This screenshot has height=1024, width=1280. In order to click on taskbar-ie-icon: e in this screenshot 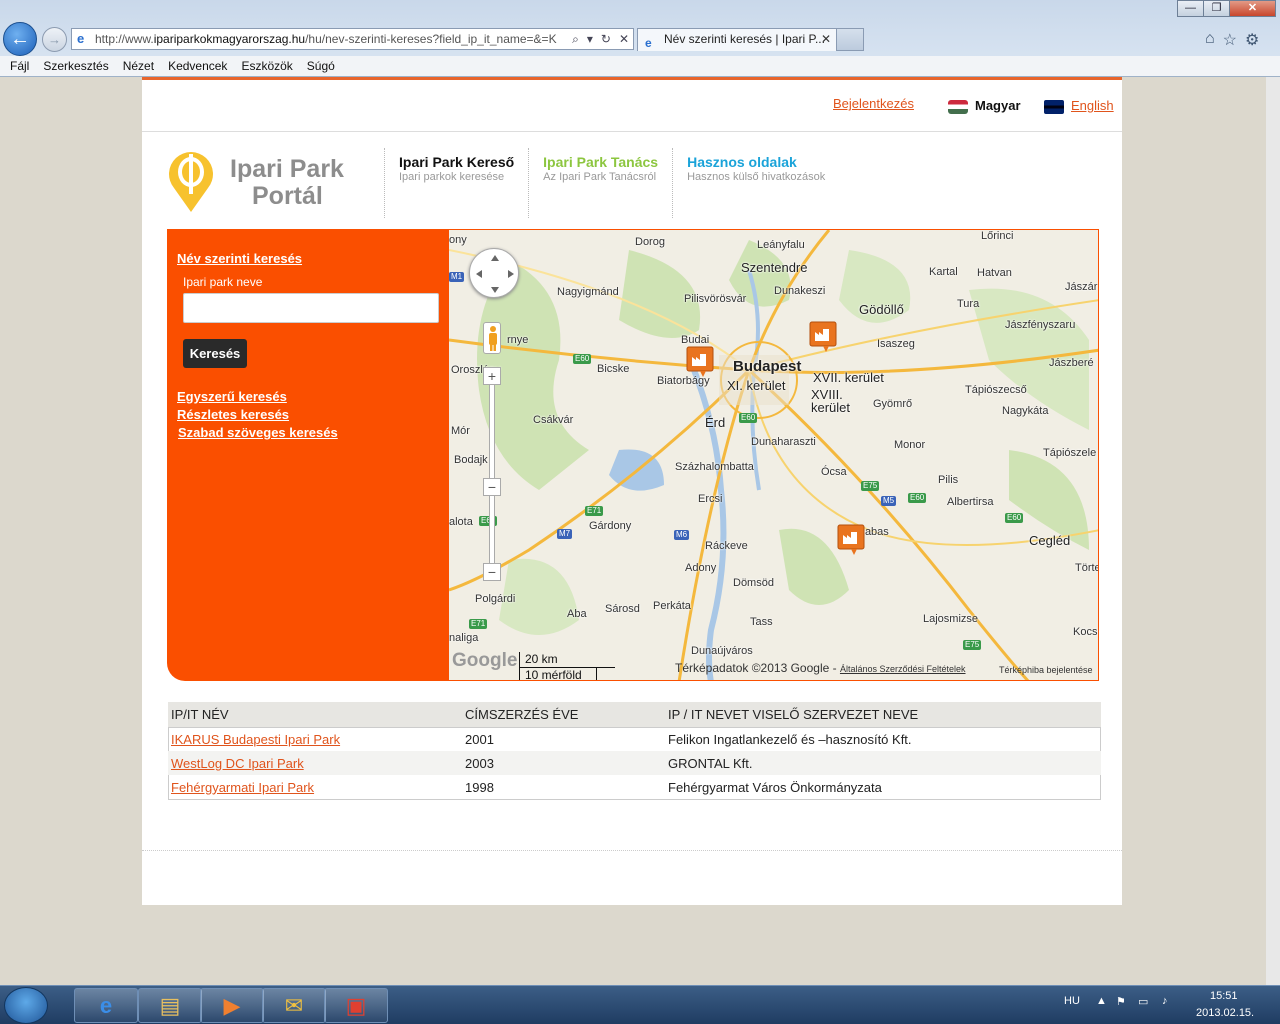, I will do `click(106, 1005)`.